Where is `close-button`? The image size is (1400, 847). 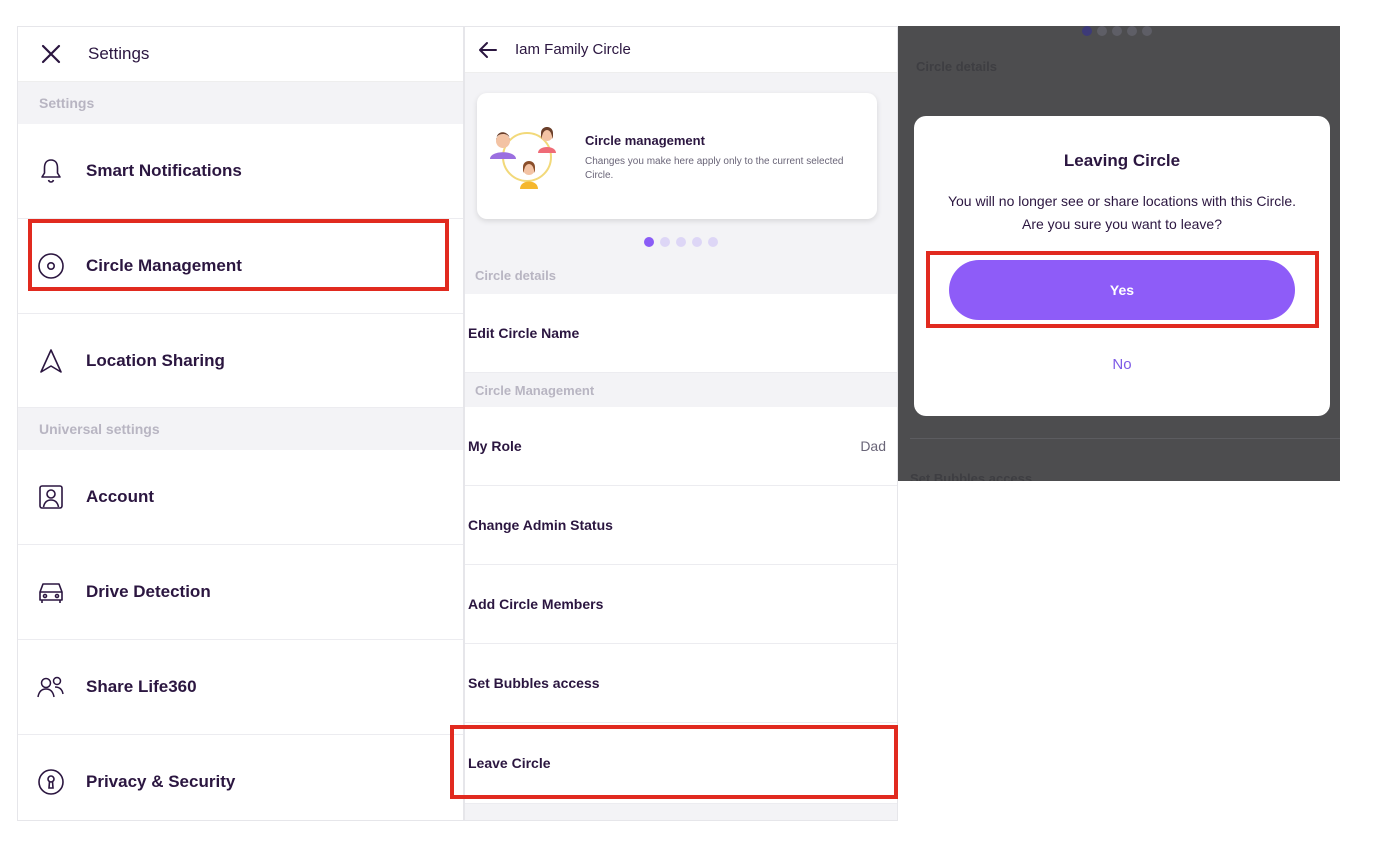 close-button is located at coordinates (51, 54).